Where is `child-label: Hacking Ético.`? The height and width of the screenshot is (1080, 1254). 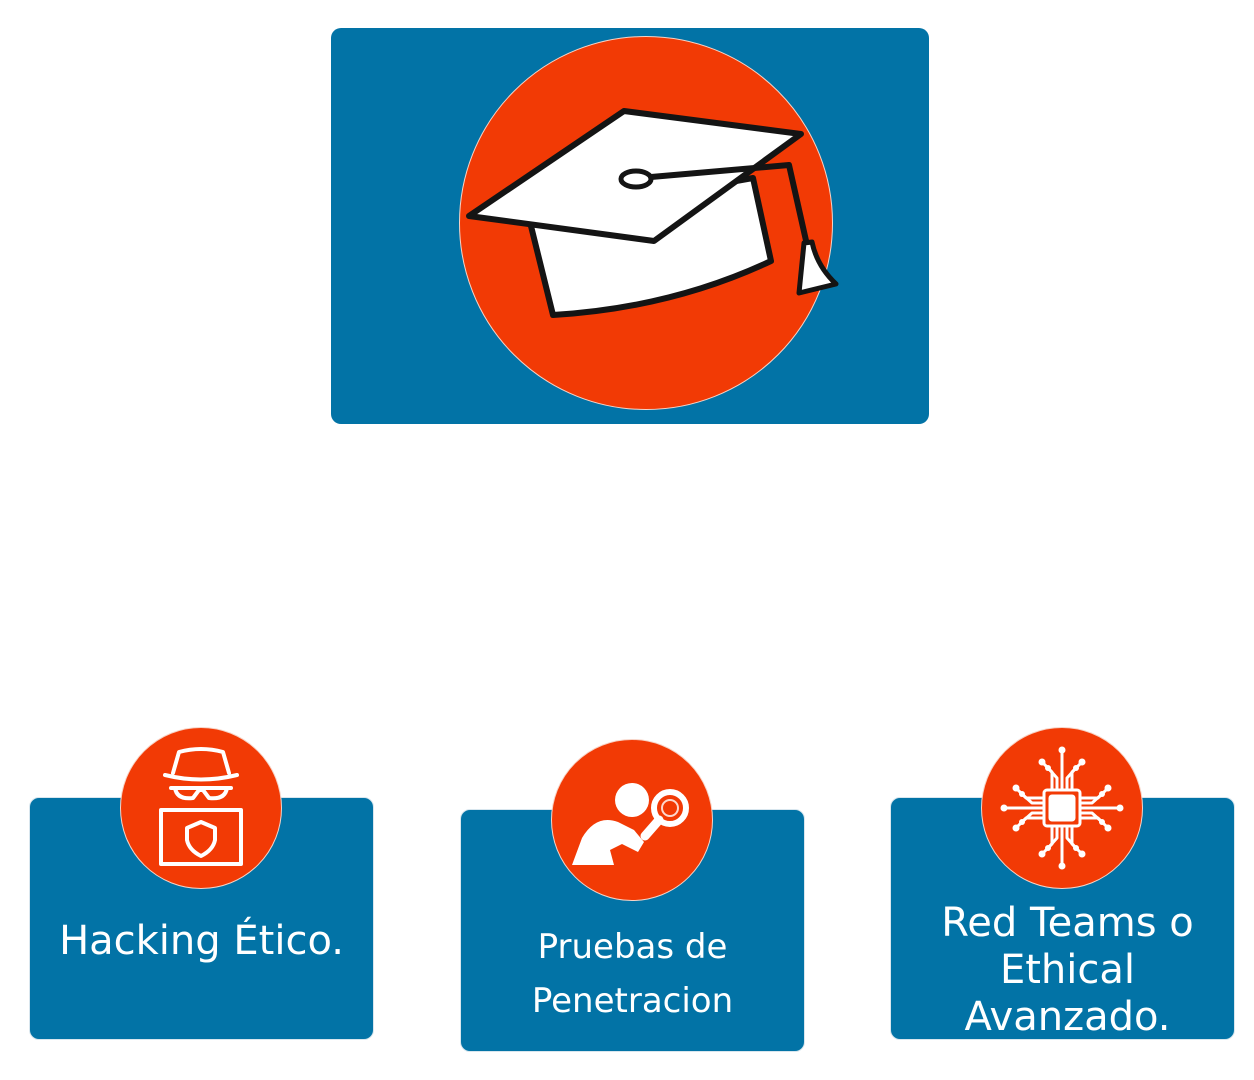
child-label: Hacking Ético. is located at coordinates (201, 941).